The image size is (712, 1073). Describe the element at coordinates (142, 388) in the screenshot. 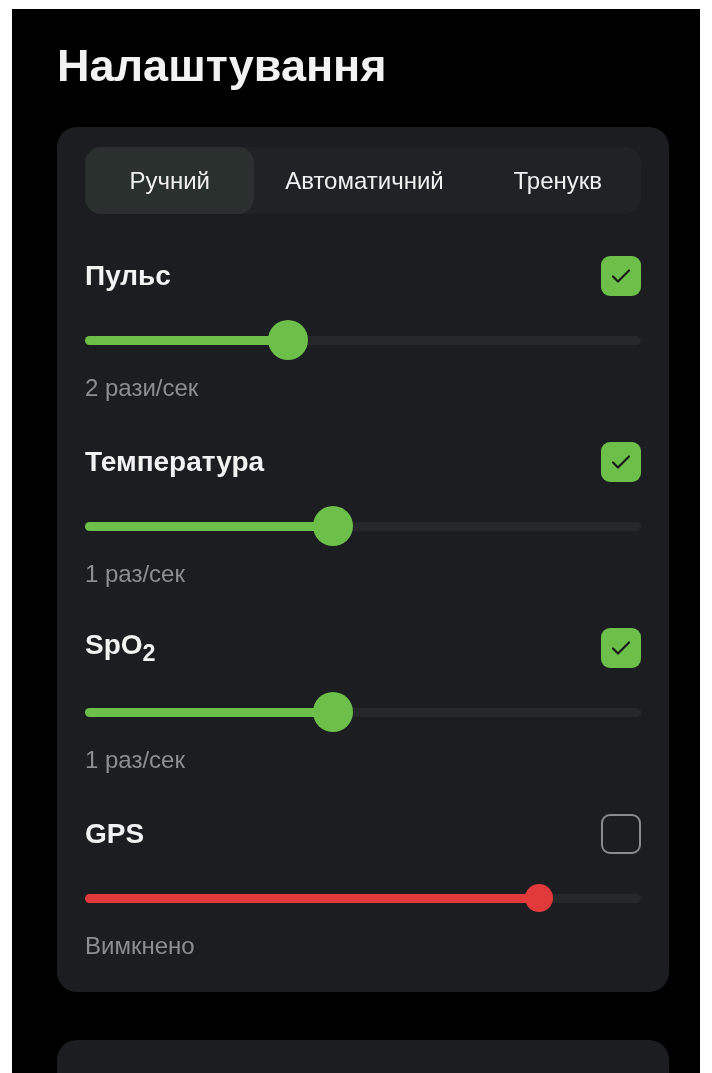

I see `rate-reading: 2 рази/сек` at that location.